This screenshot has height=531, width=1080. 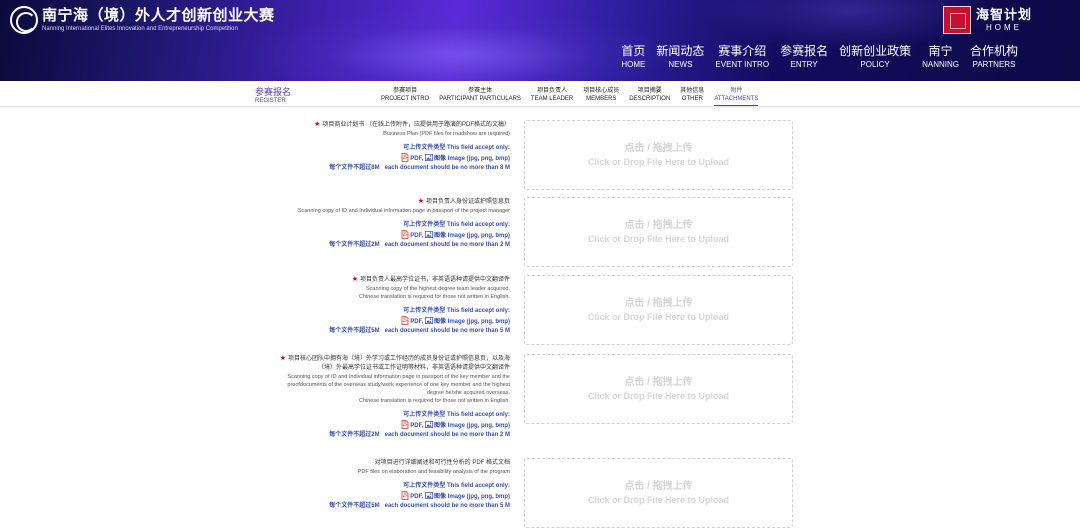 What do you see at coordinates (552, 91) in the screenshot?
I see `tab-label-cn: 项目负责人` at bounding box center [552, 91].